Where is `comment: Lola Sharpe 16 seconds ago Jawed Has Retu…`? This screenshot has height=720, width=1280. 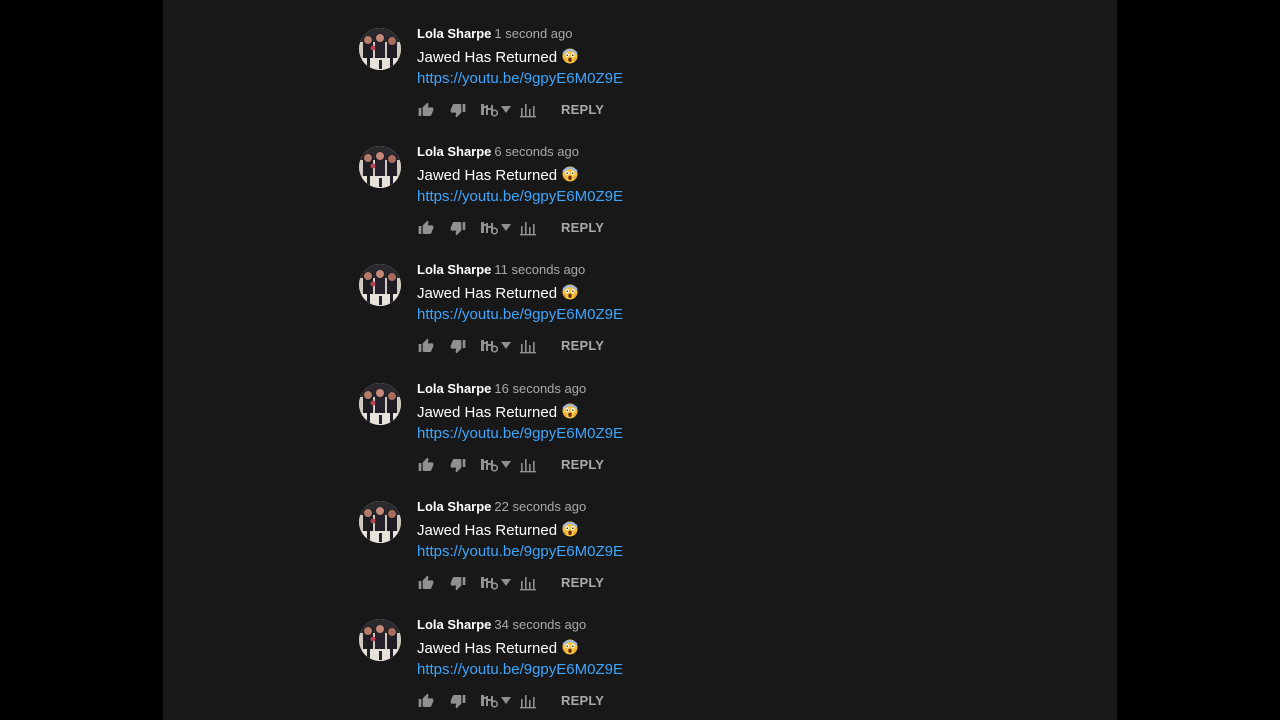
comment: Lola Sharpe 16 seconds ago Jawed Has Retu… is located at coordinates (709, 435).